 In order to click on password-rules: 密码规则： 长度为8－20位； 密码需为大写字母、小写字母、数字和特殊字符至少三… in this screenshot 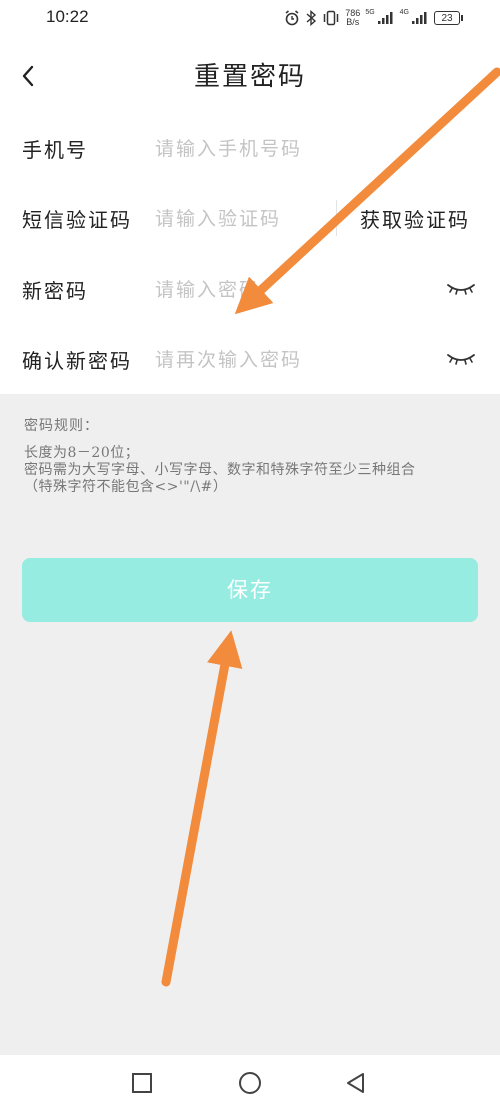, I will do `click(254, 457)`.